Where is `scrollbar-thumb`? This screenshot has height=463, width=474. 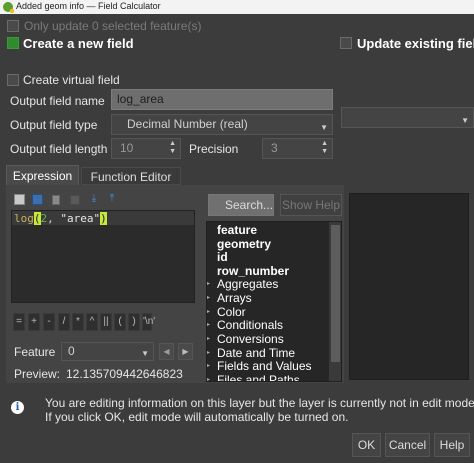 scrollbar-thumb is located at coordinates (335, 293).